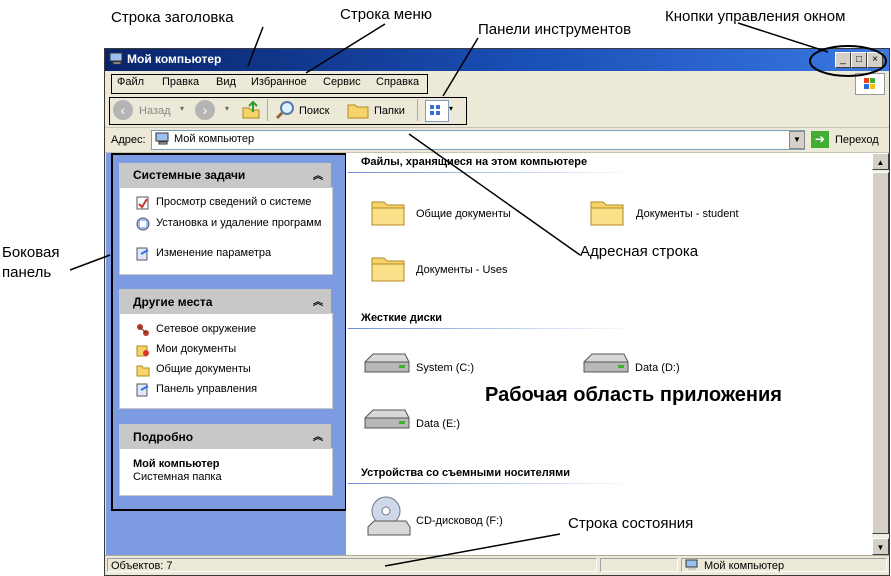  I want to click on item-drive-d: Data (D:), so click(657, 368).